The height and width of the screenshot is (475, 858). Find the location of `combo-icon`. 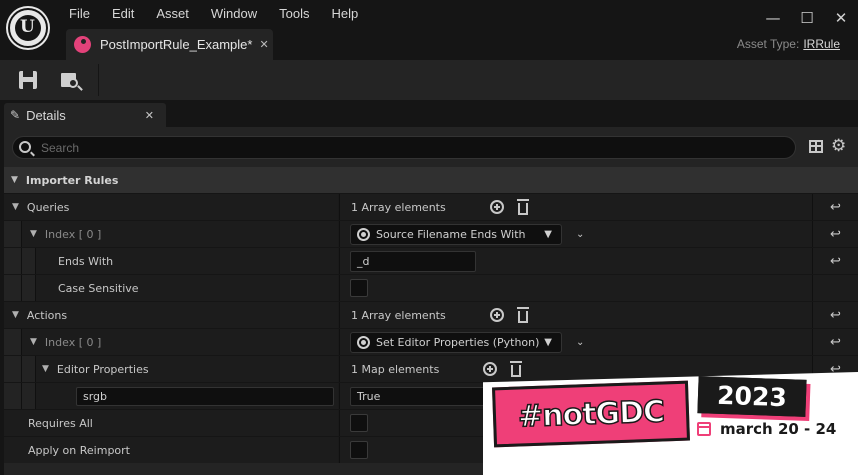

combo-icon is located at coordinates (363, 234).